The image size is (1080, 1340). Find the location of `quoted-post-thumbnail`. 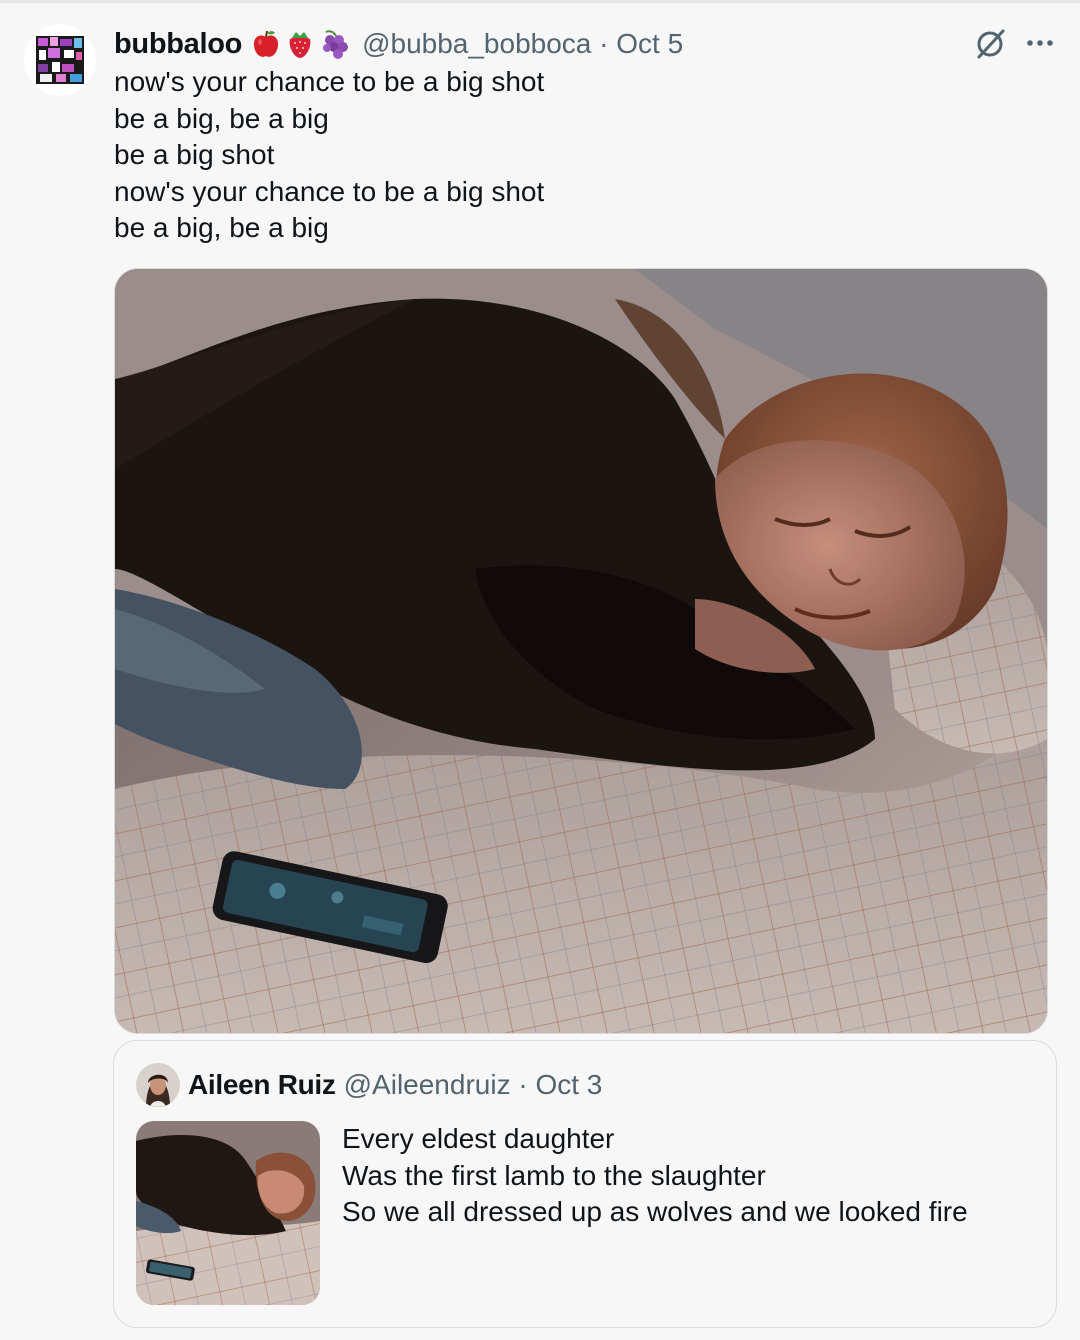

quoted-post-thumbnail is located at coordinates (228, 1213).